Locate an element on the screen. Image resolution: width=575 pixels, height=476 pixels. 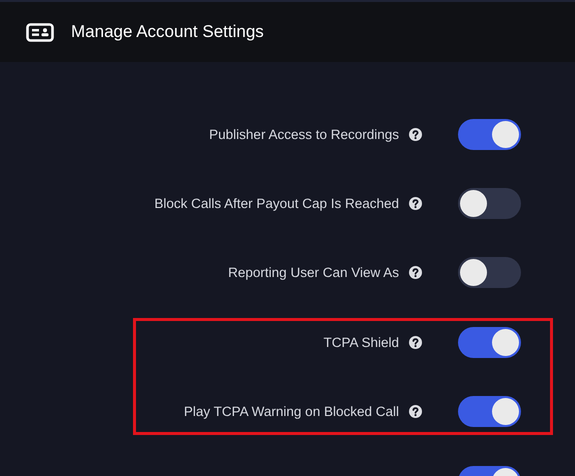
id-card-icon is located at coordinates (40, 32).